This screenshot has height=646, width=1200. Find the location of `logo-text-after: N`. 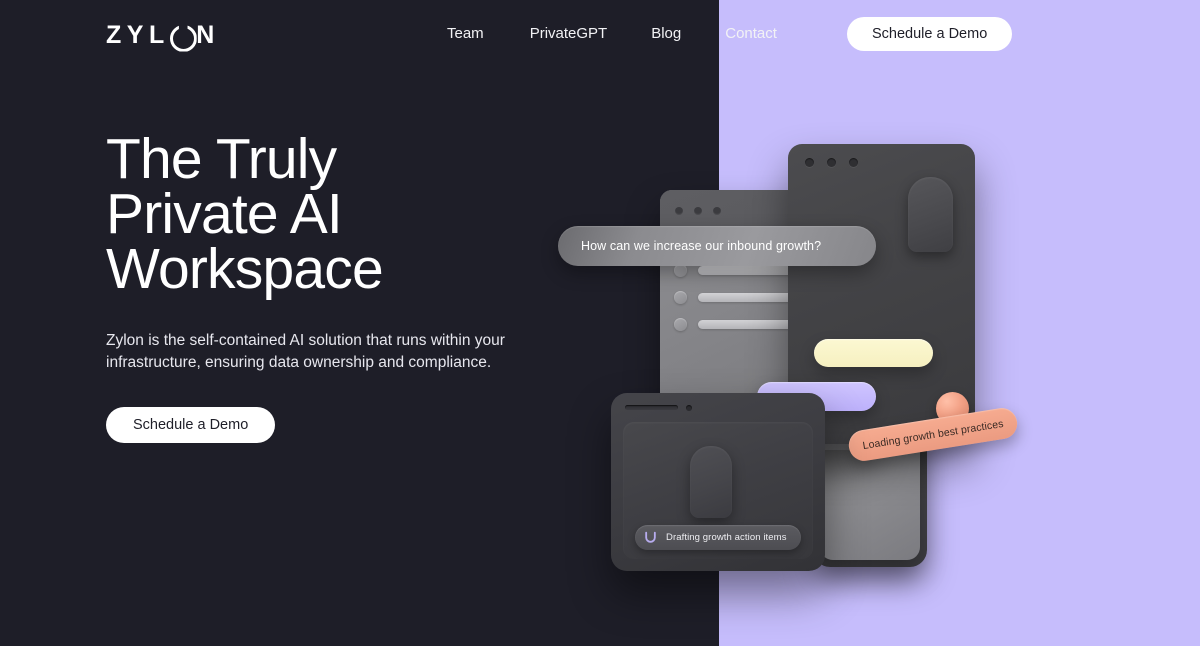

logo-text-after: N is located at coordinates (208, 34).